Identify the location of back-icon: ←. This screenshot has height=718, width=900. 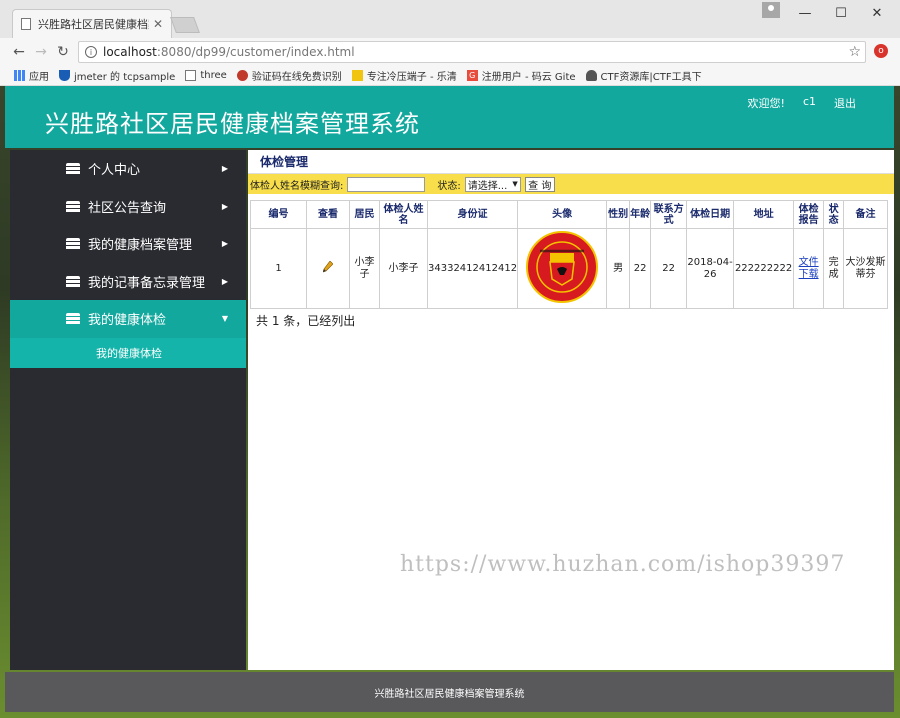
(19, 52).